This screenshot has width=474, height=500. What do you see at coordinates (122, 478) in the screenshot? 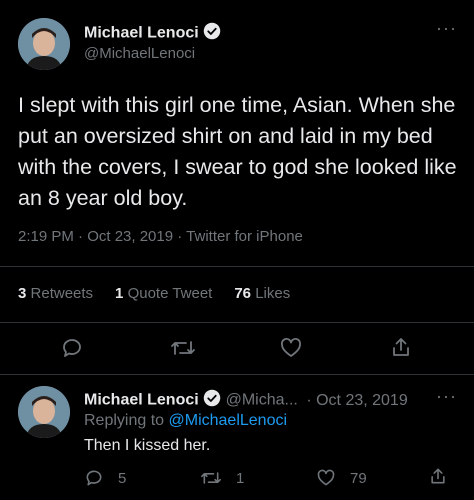
I see `reply-count: 5` at bounding box center [122, 478].